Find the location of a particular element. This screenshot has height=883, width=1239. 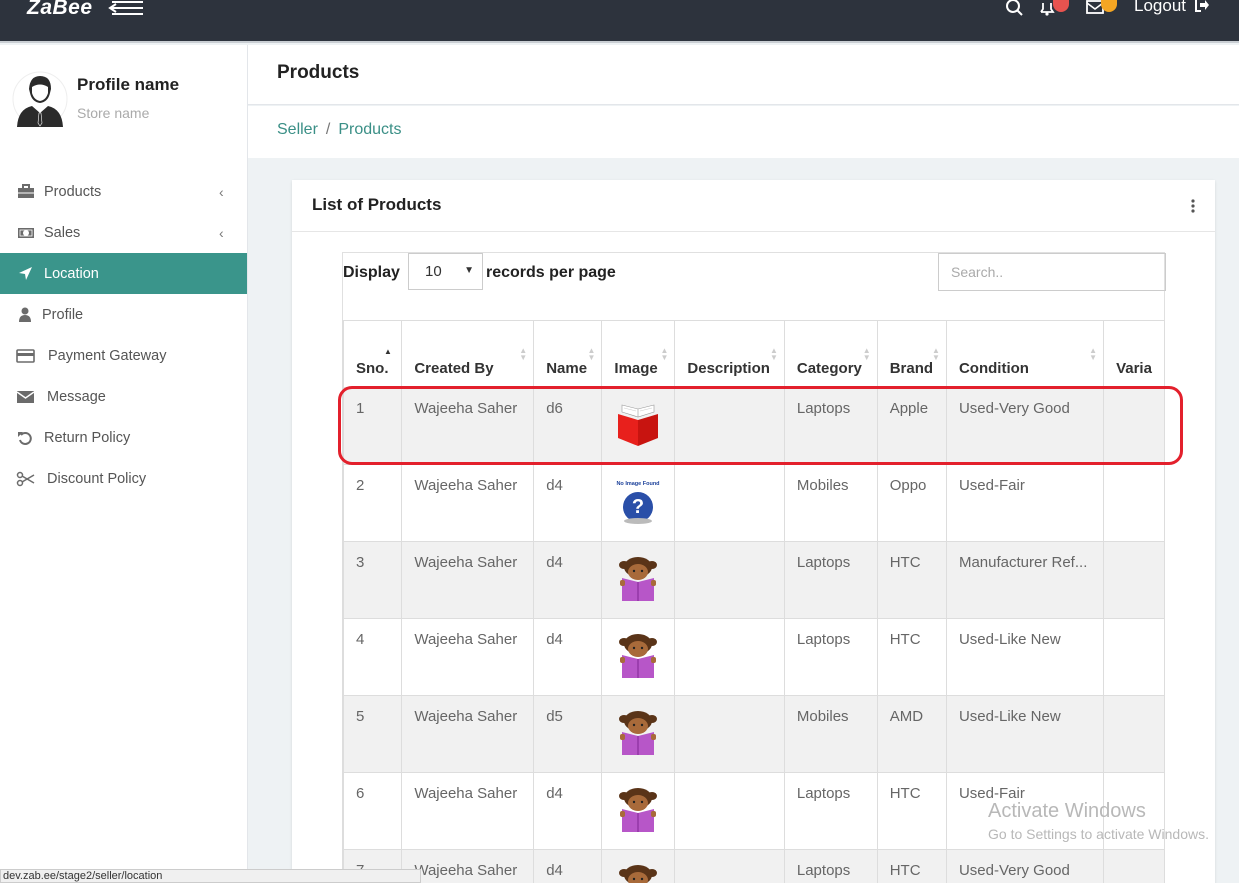

more-options-icon is located at coordinates (1193, 206).